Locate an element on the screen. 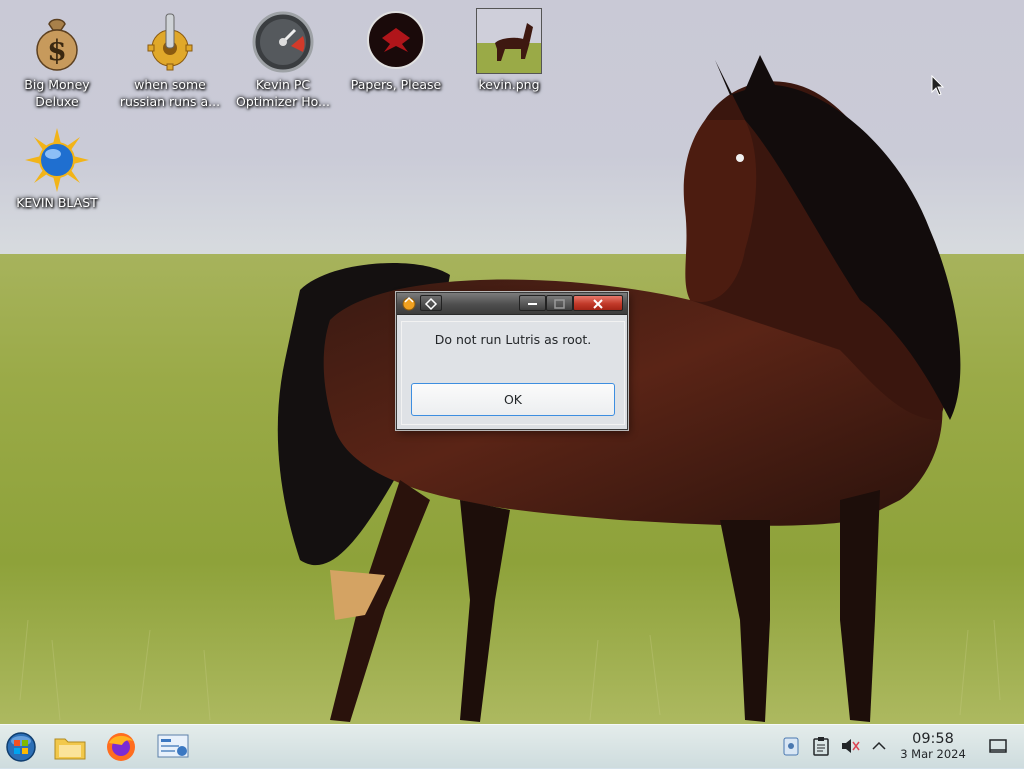  maximize-icon is located at coordinates (559, 303).